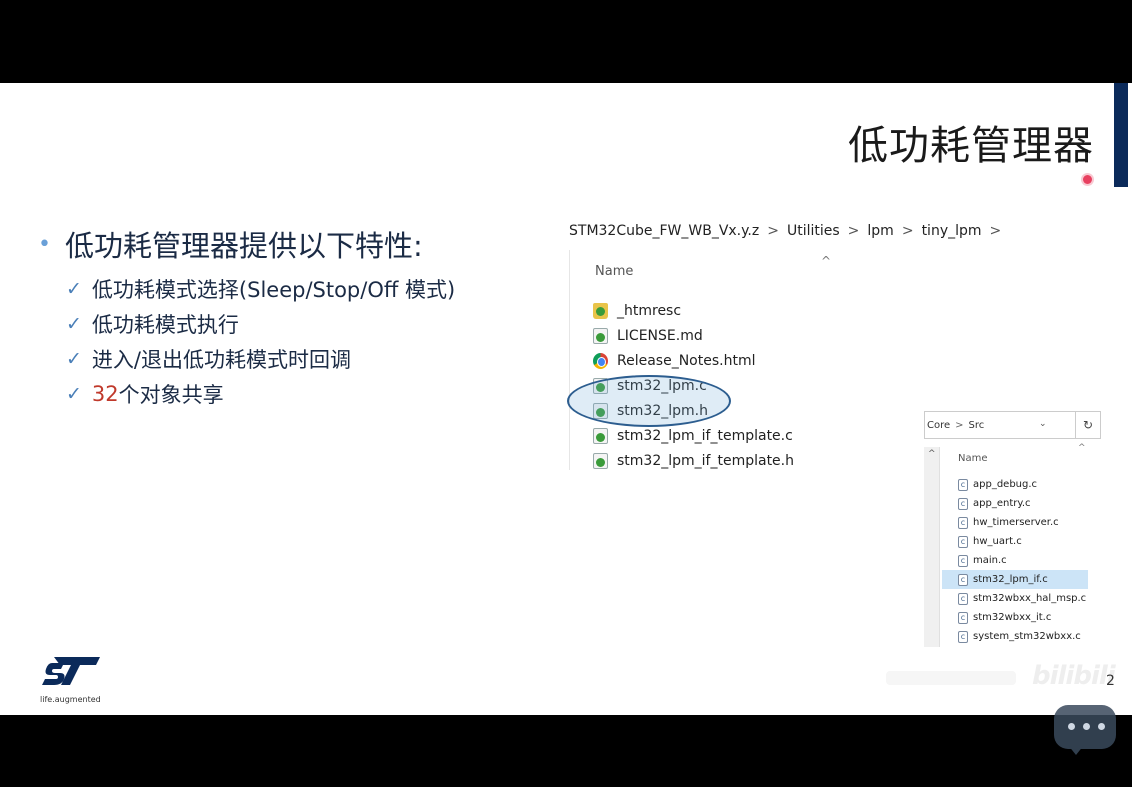  What do you see at coordinates (971, 146) in the screenshot?
I see `slide-title: 低功耗管理器` at bounding box center [971, 146].